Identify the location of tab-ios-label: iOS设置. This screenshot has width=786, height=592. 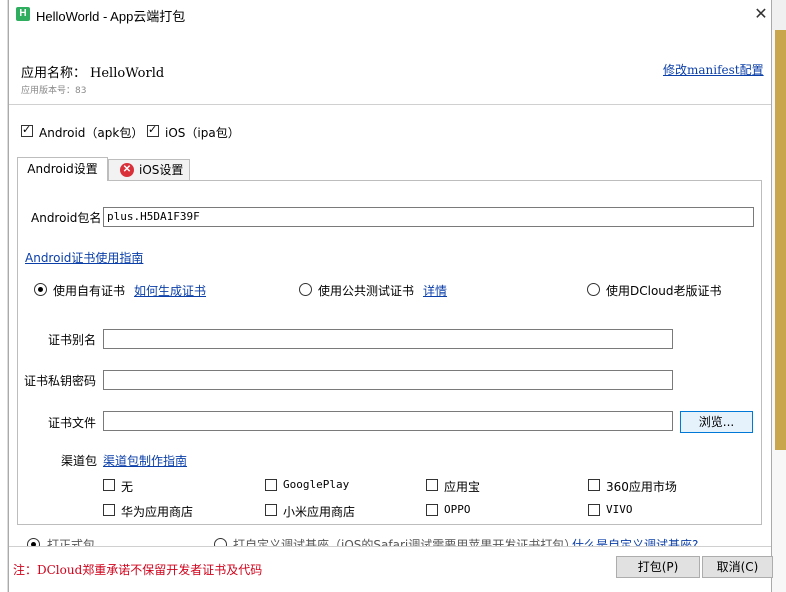
(161, 170).